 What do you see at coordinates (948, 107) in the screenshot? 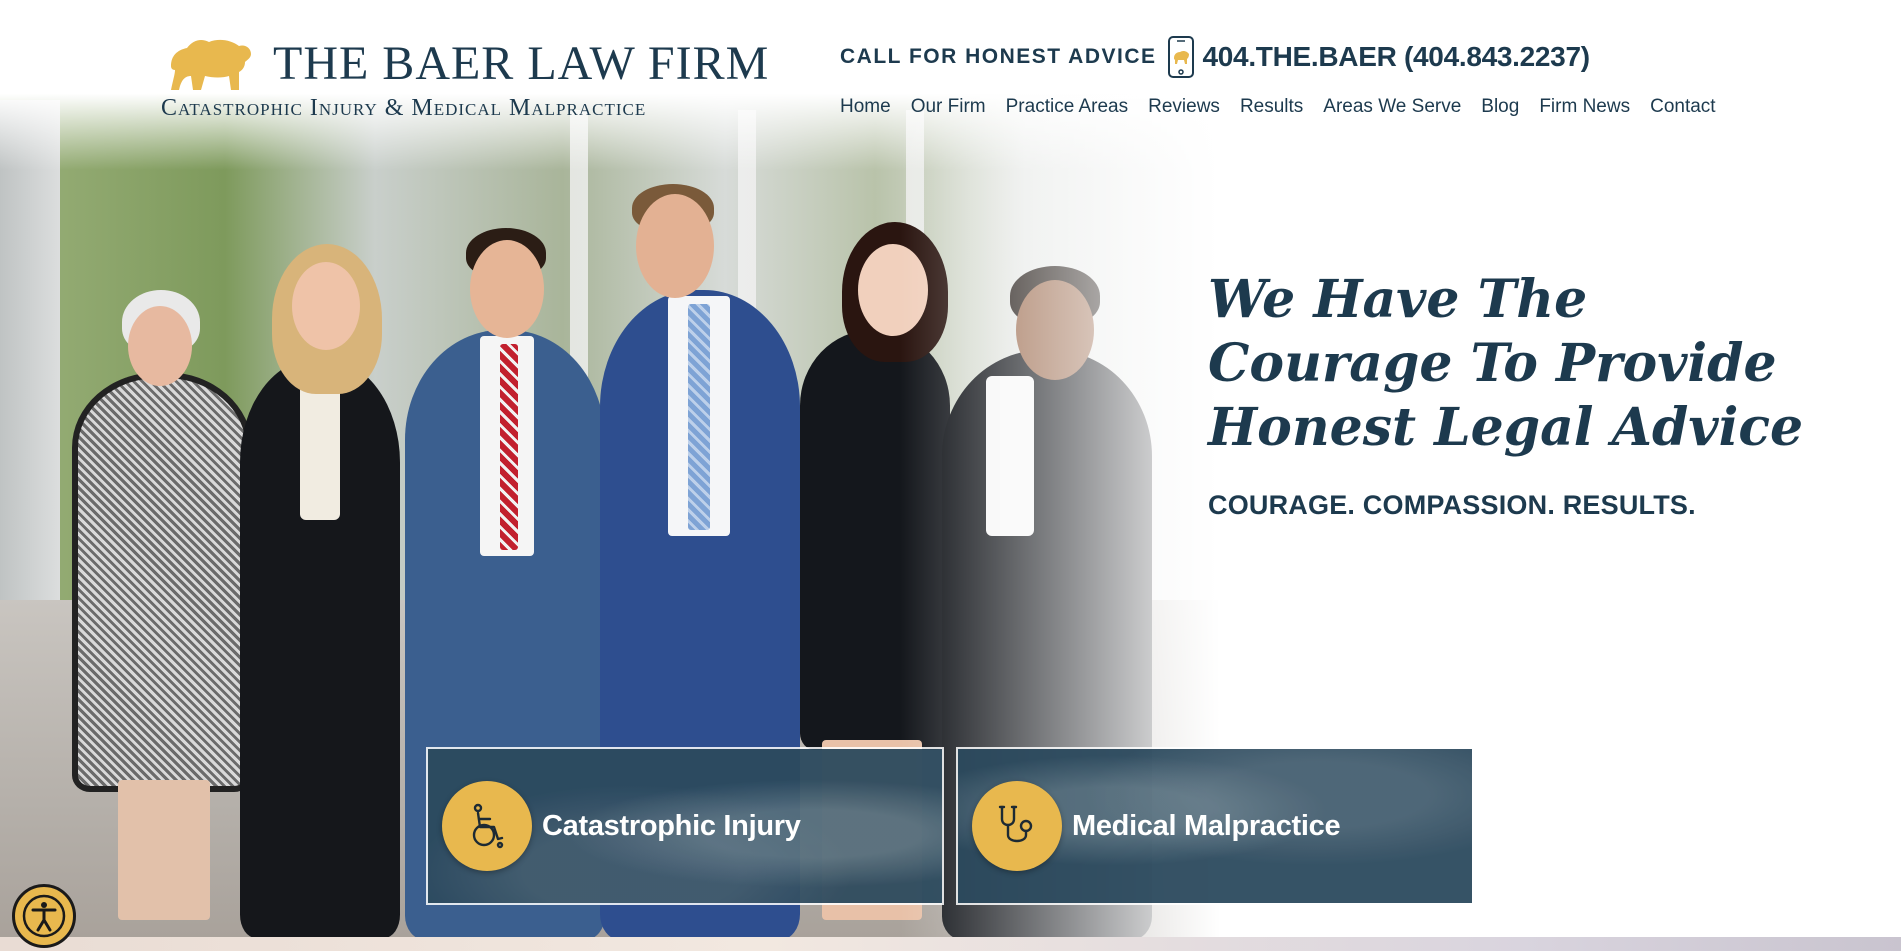
I see `nav-item-our-firm: Our Firm` at bounding box center [948, 107].